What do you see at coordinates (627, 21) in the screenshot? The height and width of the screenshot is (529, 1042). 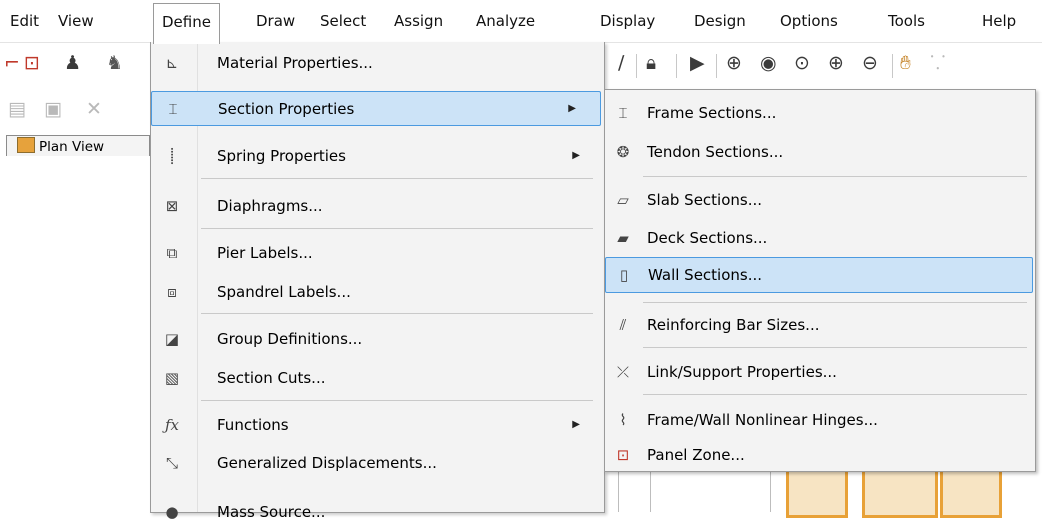 I see `menu-display: Display` at bounding box center [627, 21].